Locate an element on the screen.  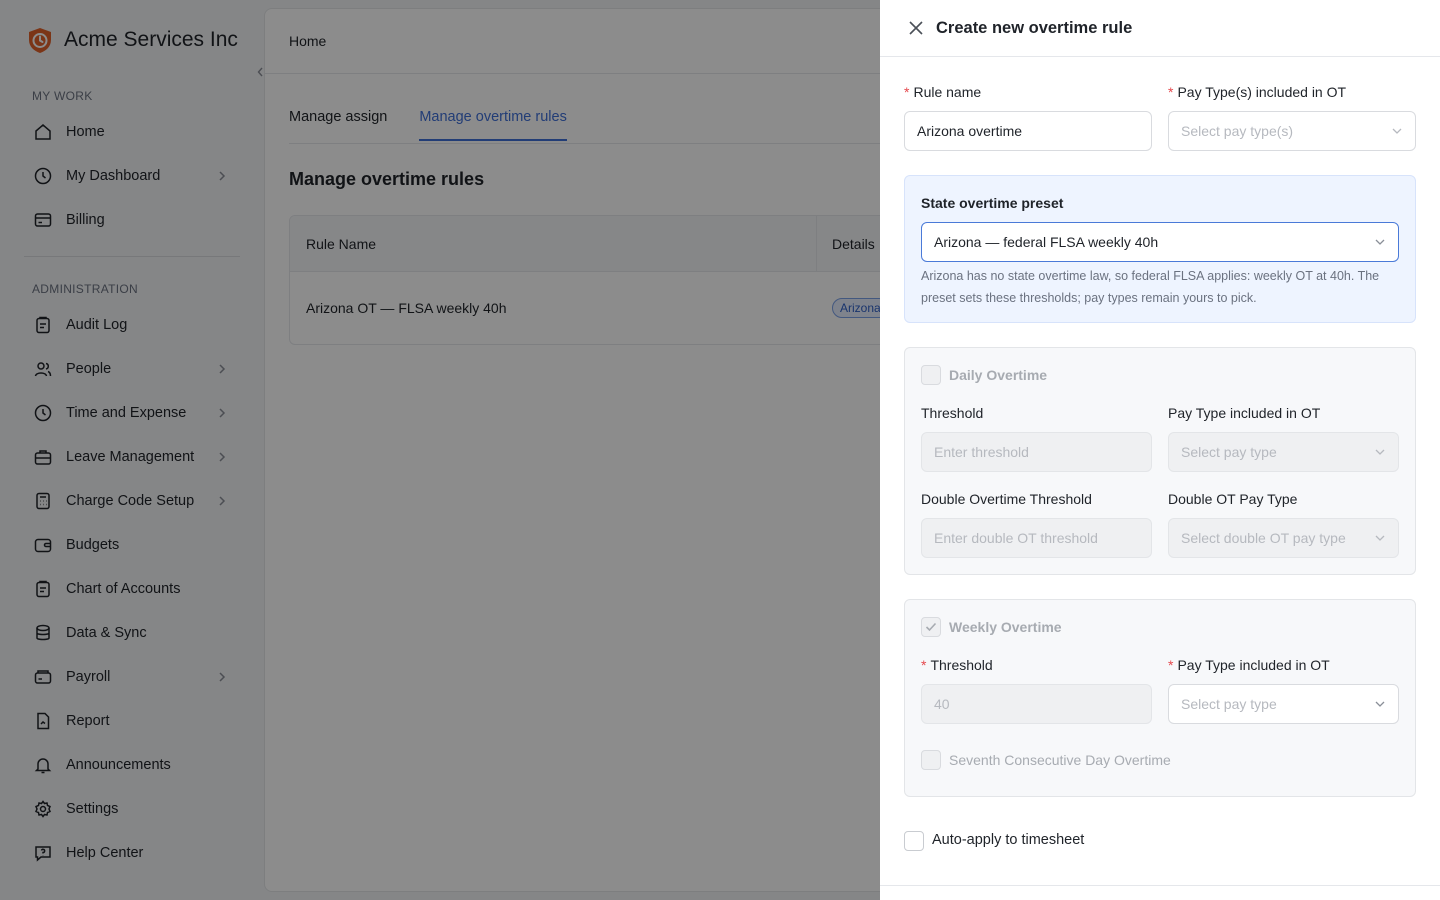
daily-overtime-checkbox is located at coordinates (931, 375).